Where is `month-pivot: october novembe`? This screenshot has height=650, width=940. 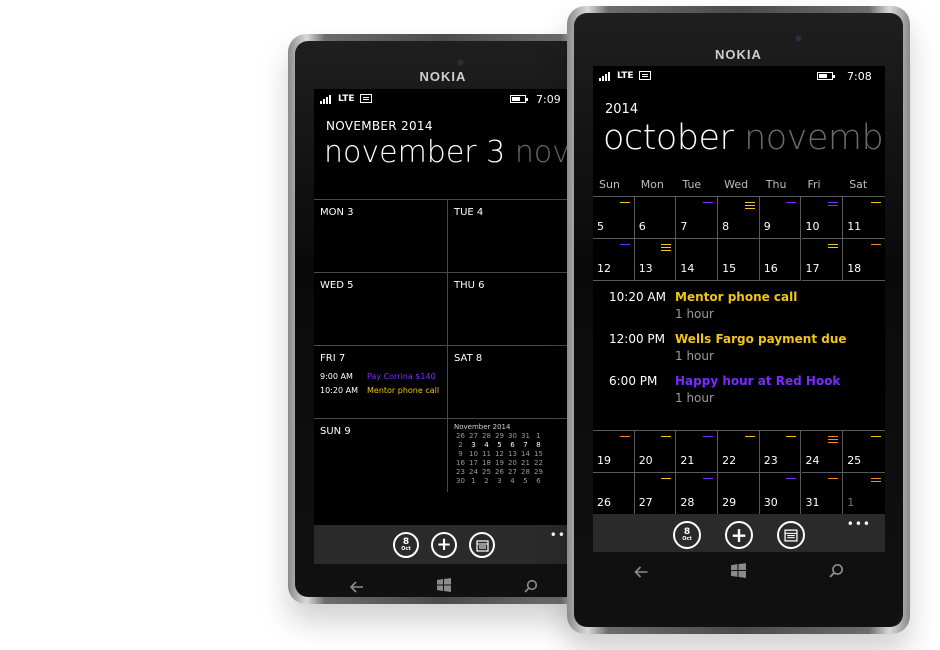
month-pivot: october novembe is located at coordinates (744, 138).